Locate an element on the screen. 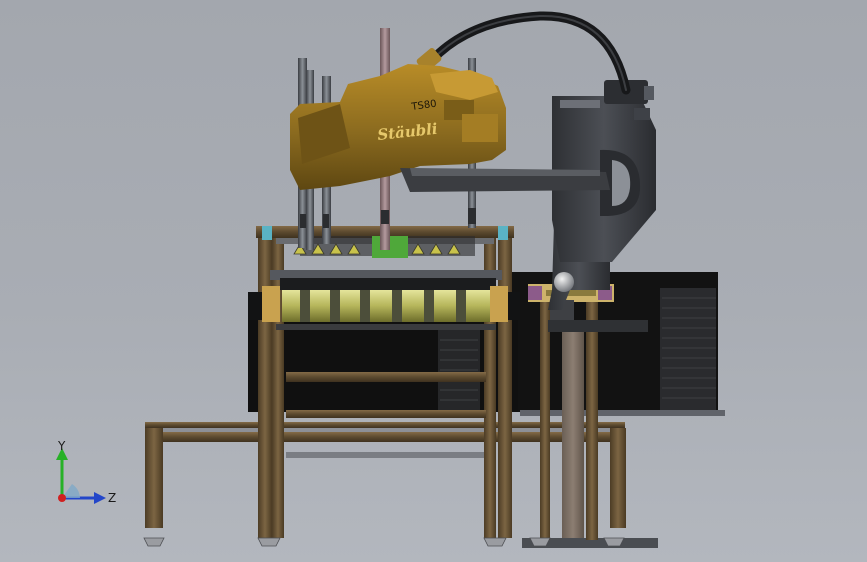 This screenshot has height=562, width=867. y-axis-label: Y is located at coordinates (61, 446).